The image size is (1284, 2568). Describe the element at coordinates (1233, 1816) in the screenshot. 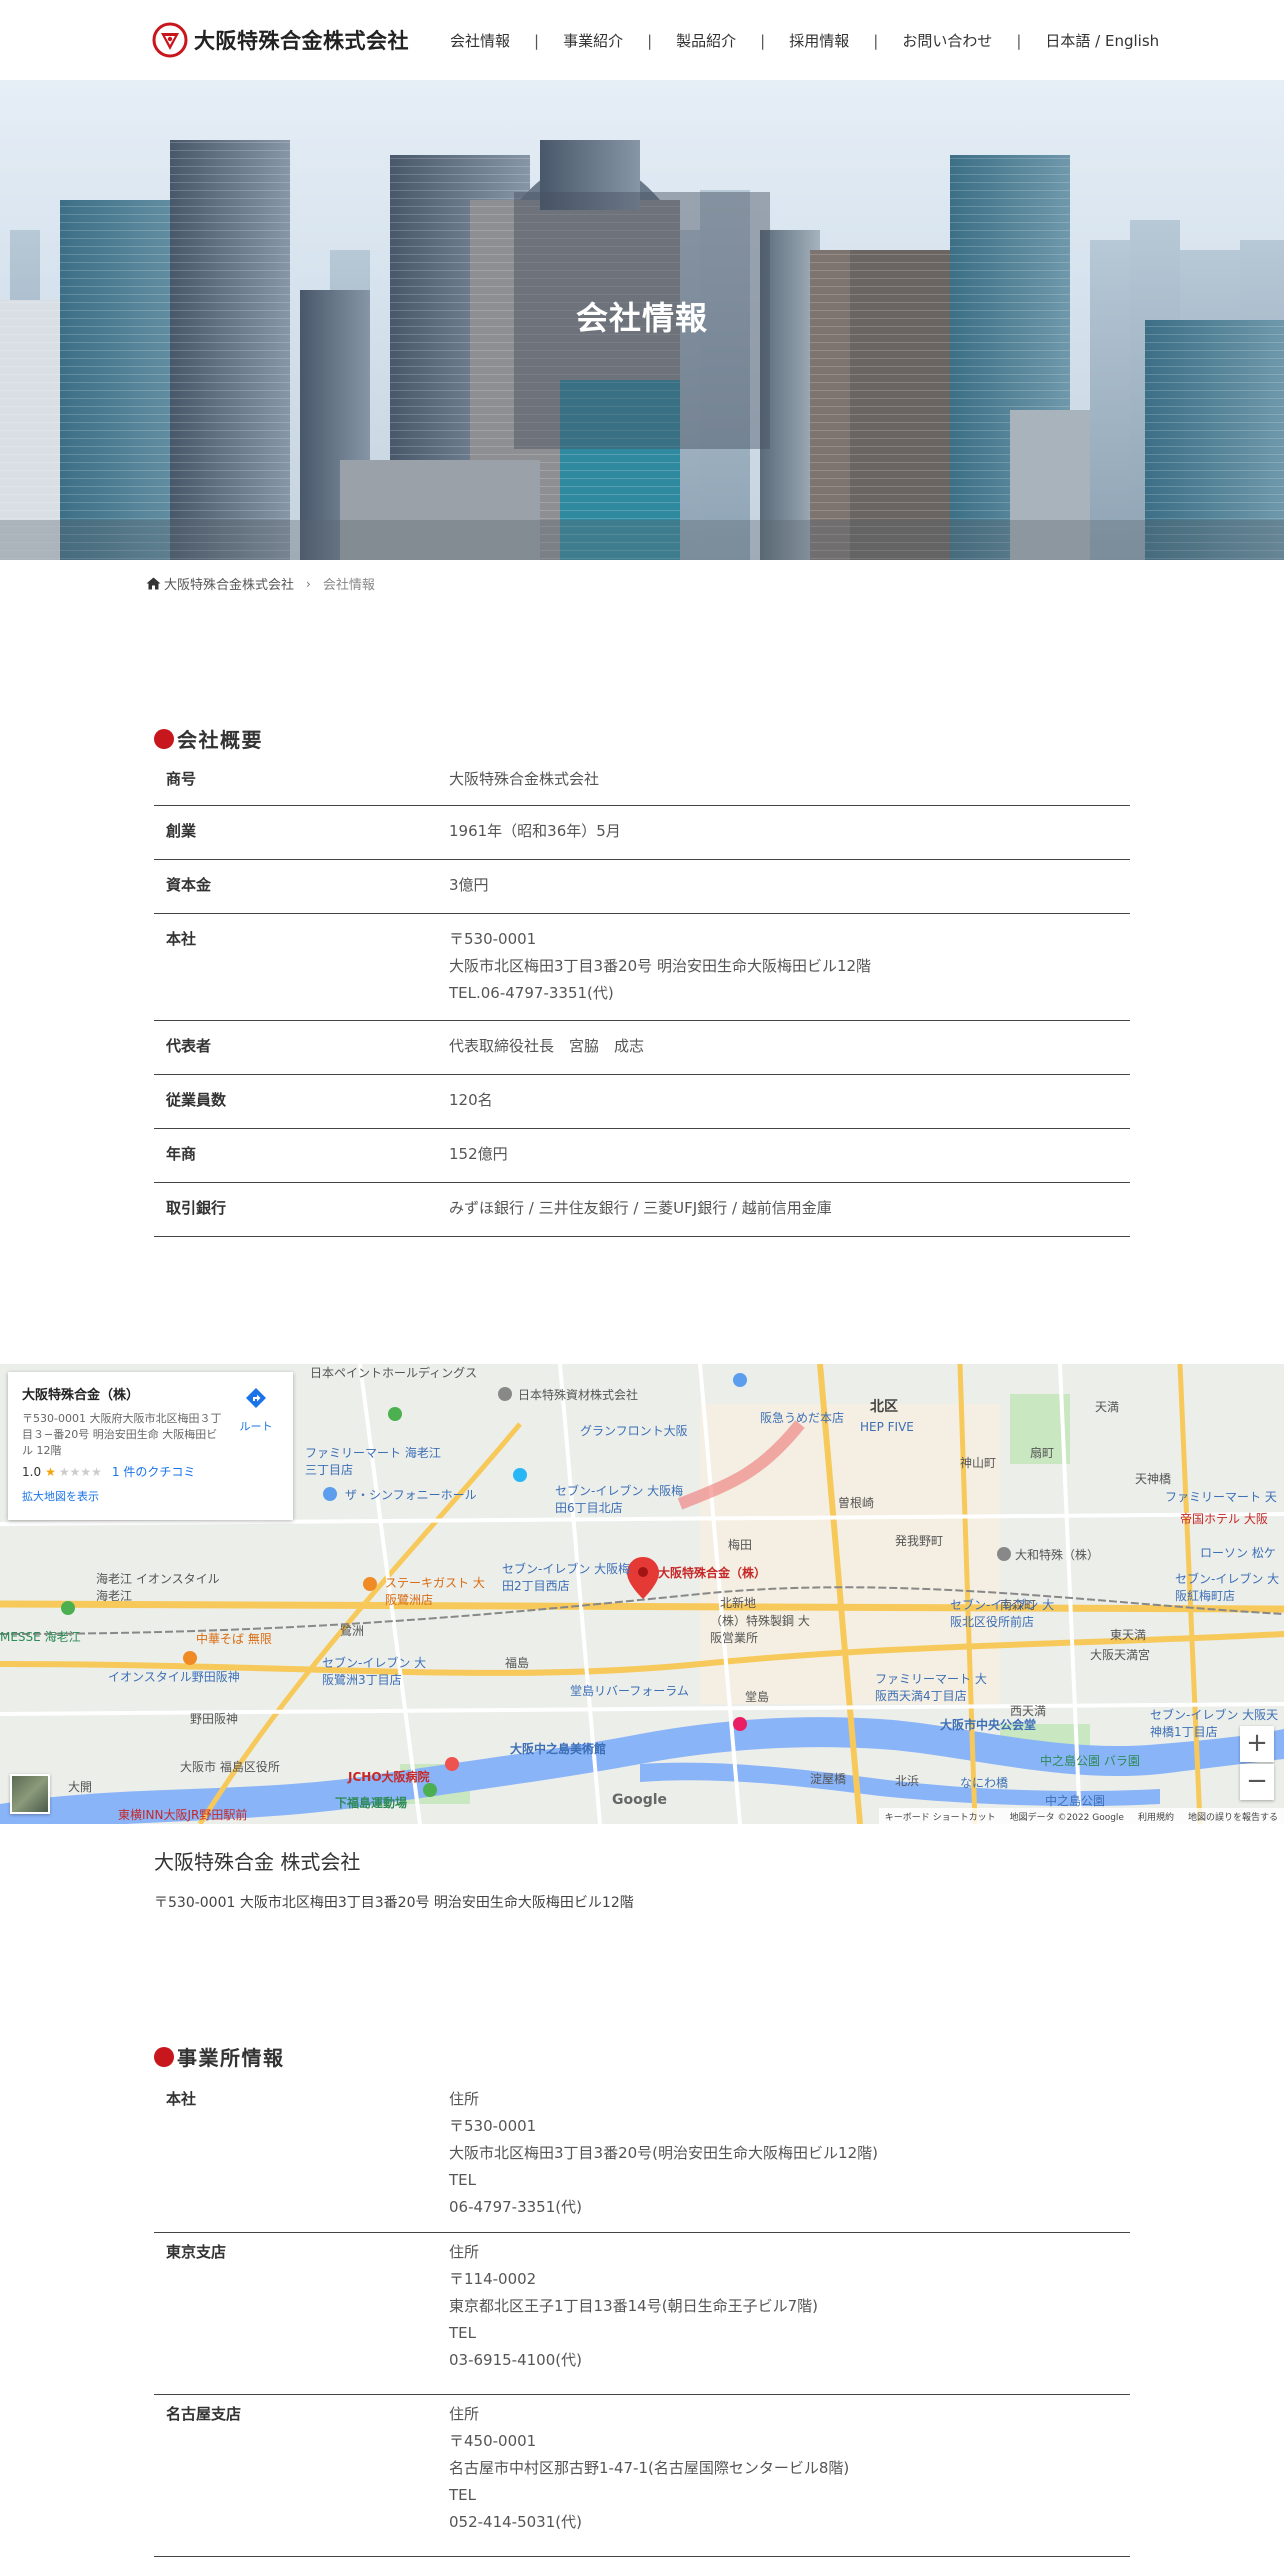

I see `report-error-link: 地図の誤りを報告する` at that location.